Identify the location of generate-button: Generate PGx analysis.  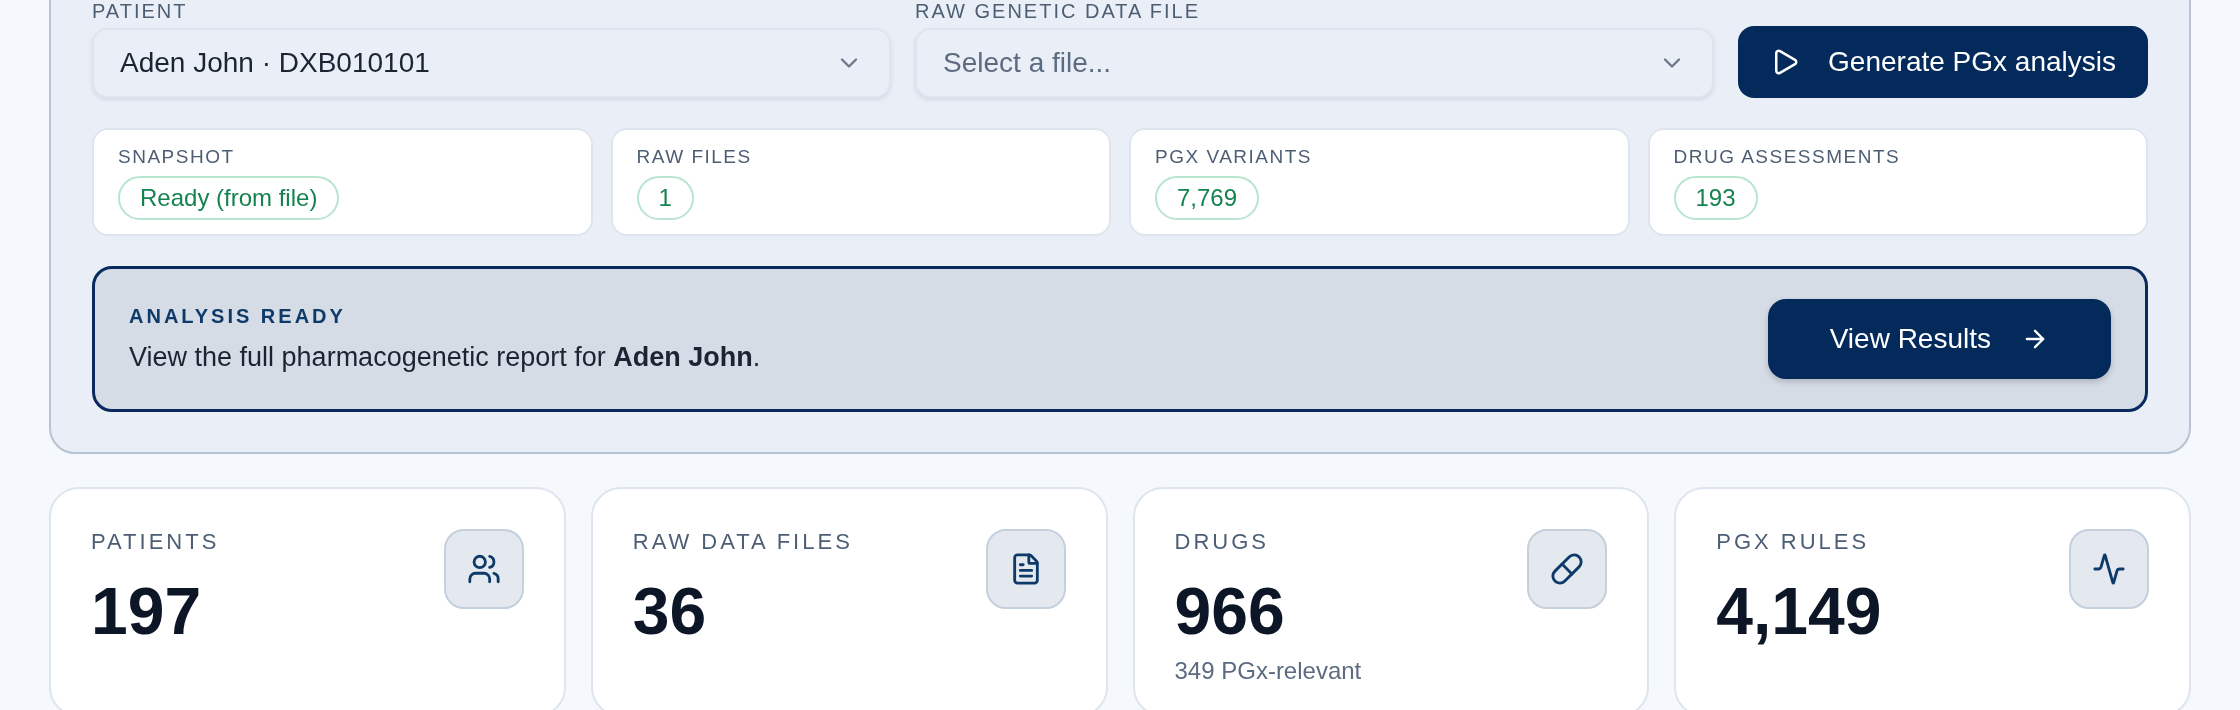
(1943, 62).